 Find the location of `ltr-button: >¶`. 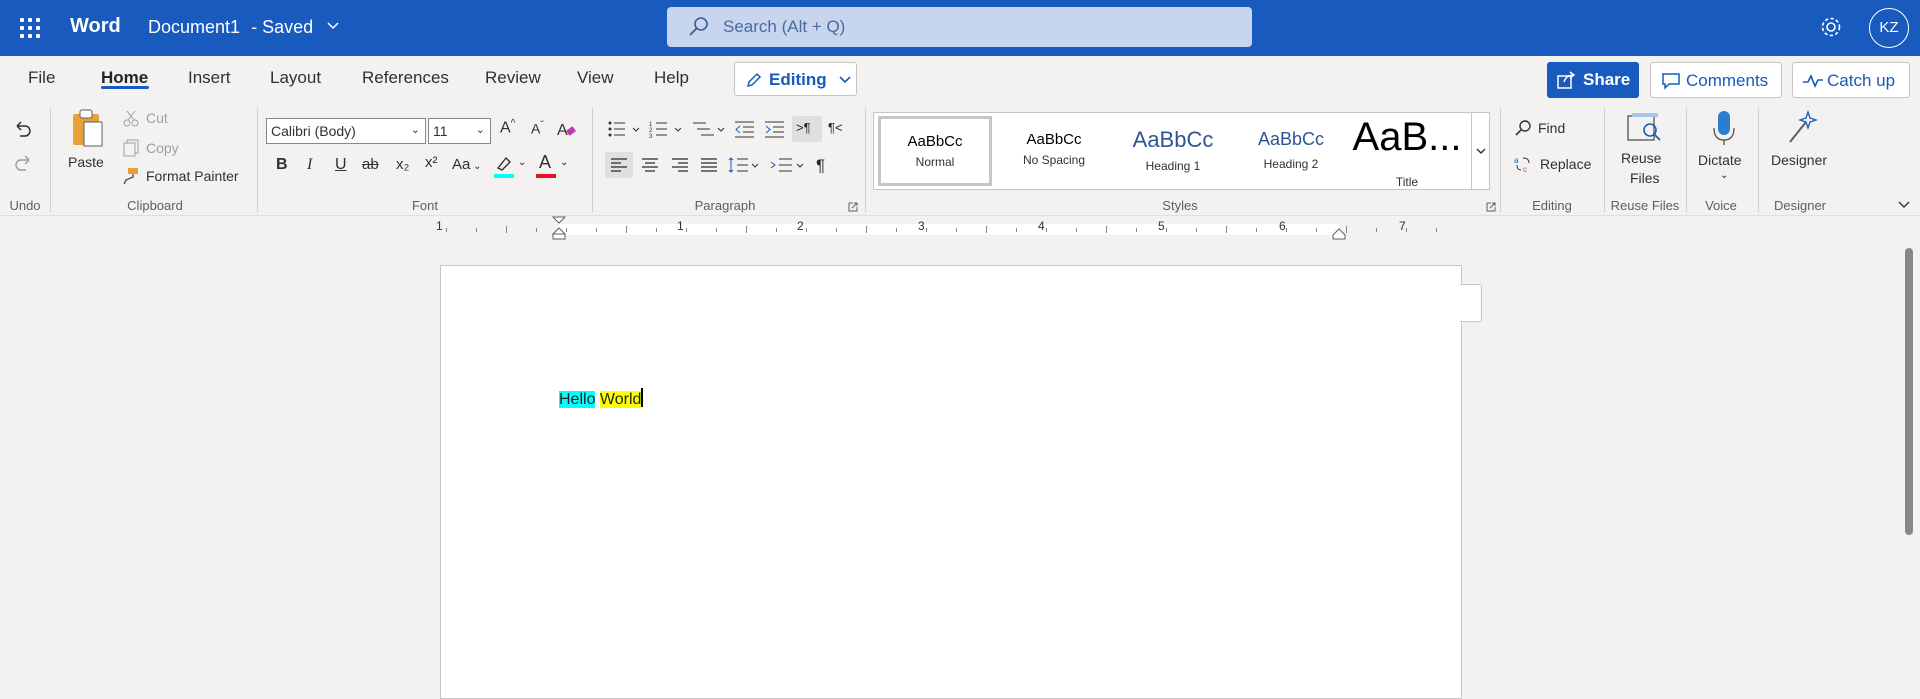

ltr-button: >¶ is located at coordinates (807, 129).